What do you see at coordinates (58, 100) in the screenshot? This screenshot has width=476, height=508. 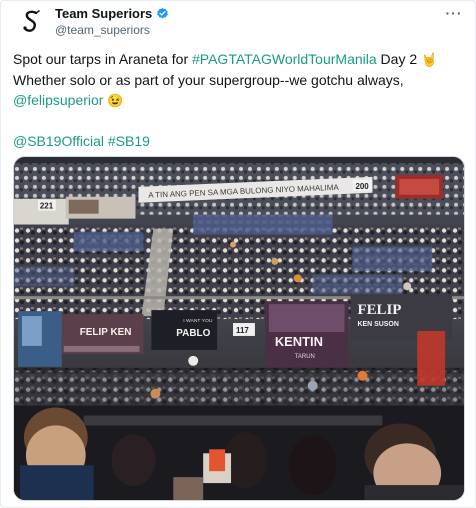 I see `mention-link: @felipsuperior` at bounding box center [58, 100].